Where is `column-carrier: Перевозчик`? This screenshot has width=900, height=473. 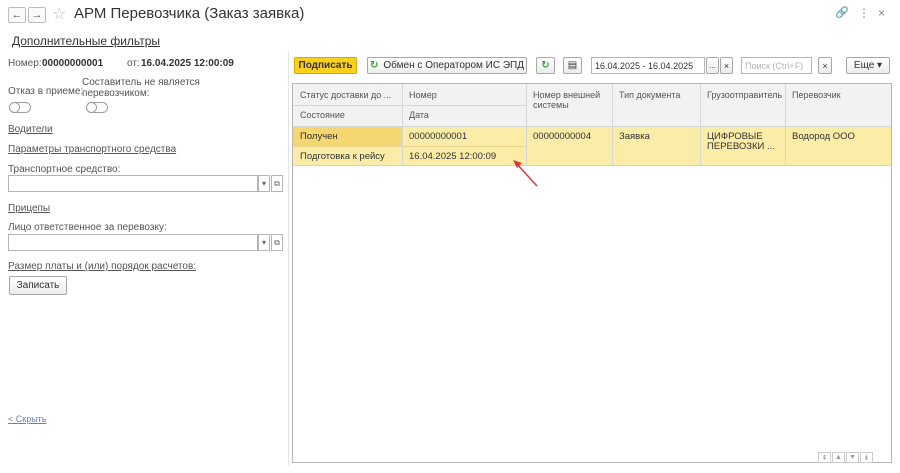
column-carrier: Перевозчик is located at coordinates (816, 95).